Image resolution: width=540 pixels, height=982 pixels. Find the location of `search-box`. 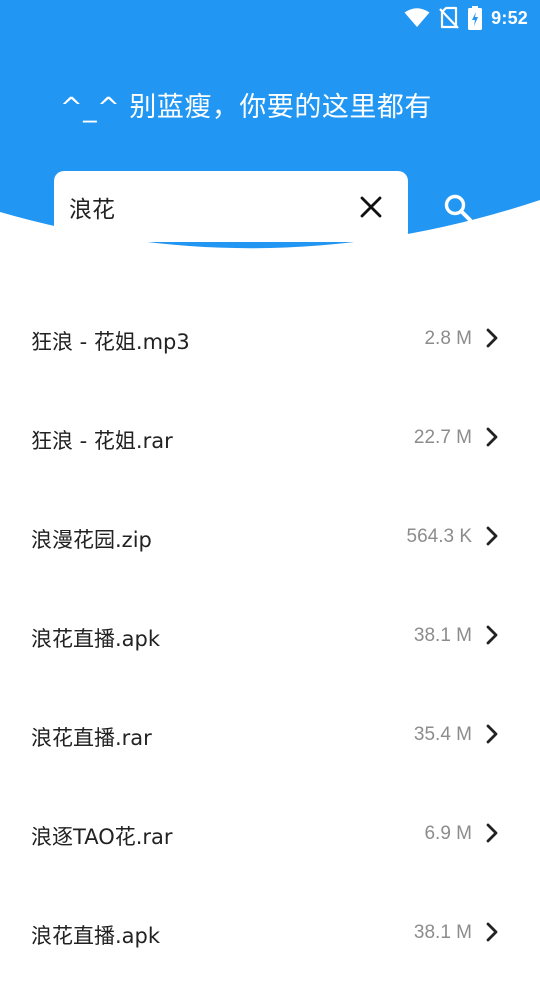

search-box is located at coordinates (231, 206).